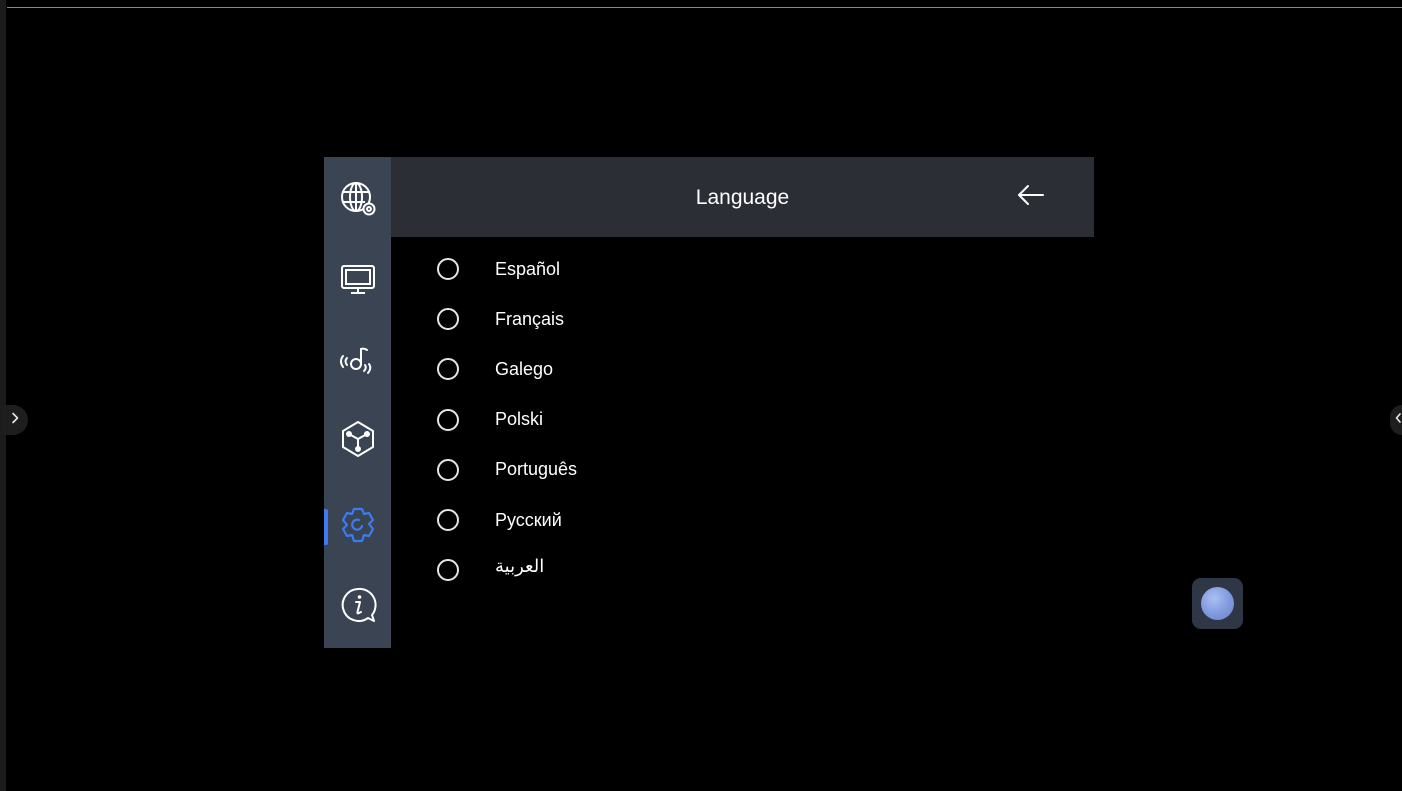 The height and width of the screenshot is (791, 1402). Describe the element at coordinates (530, 318) in the screenshot. I see `language-label: Français` at that location.